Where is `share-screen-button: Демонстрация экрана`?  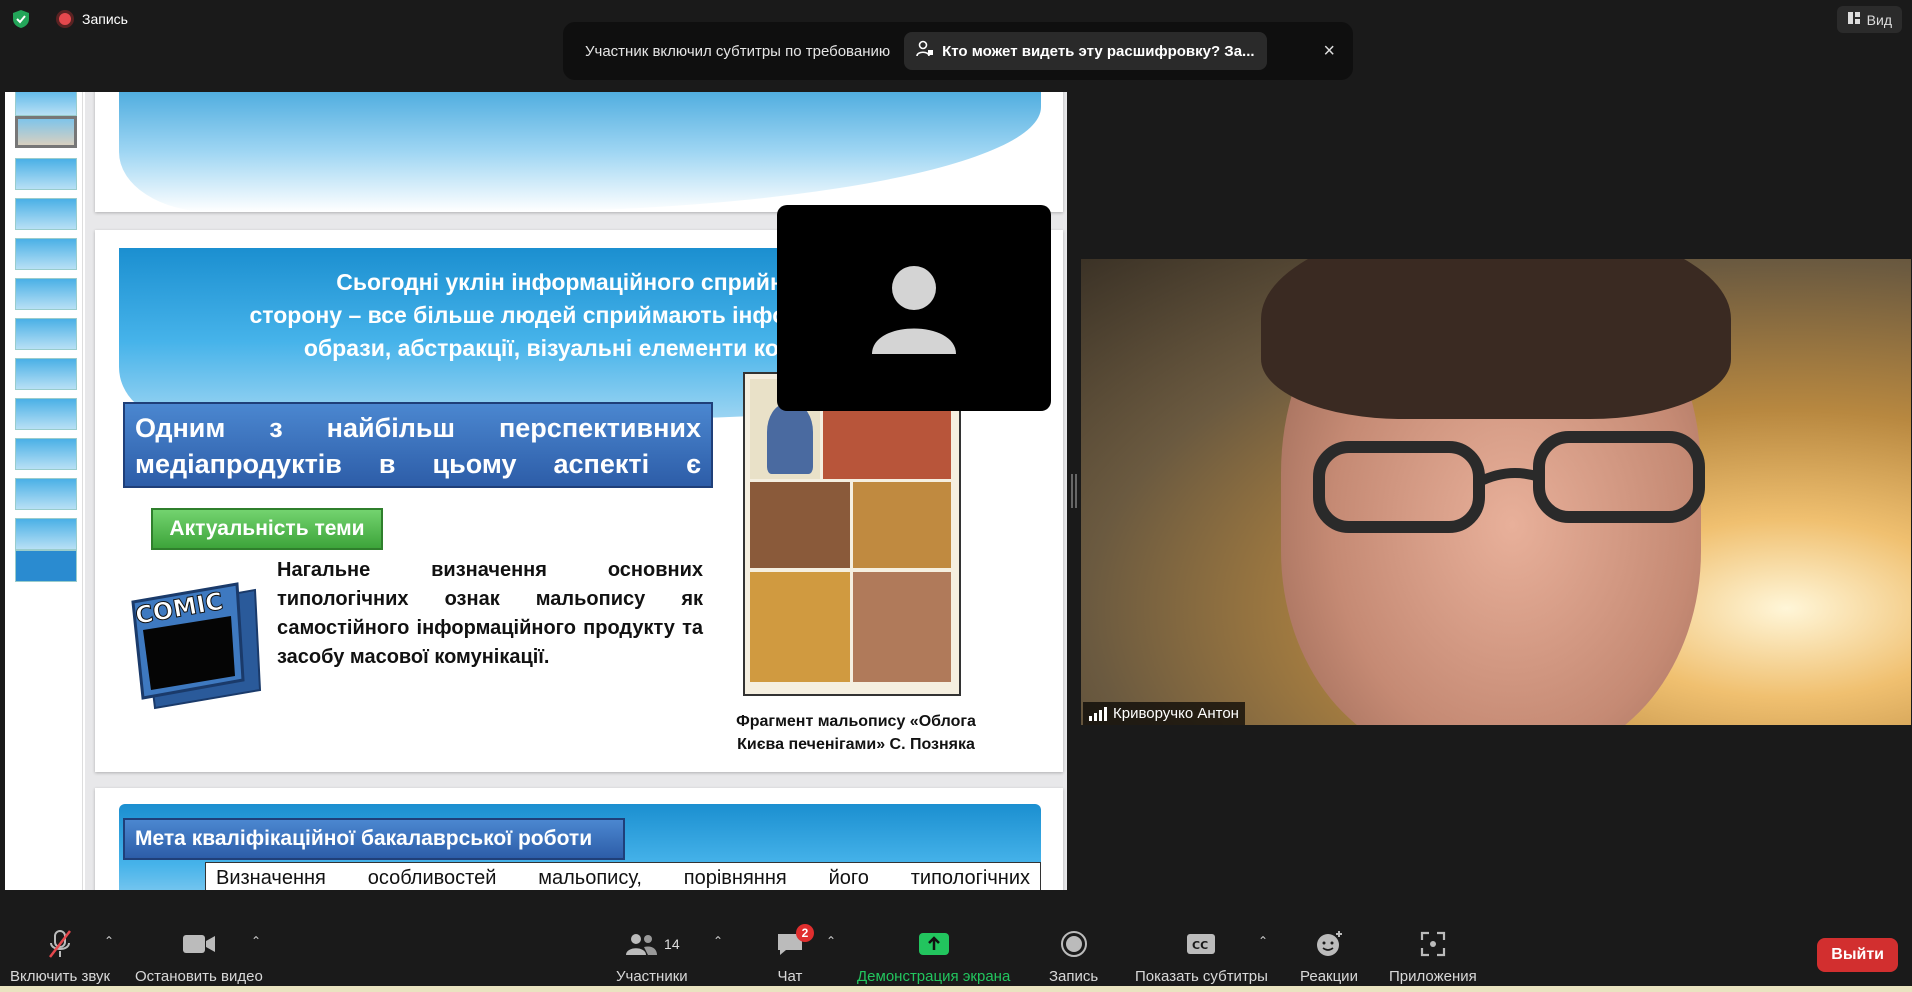 share-screen-button: Демонстрация экрана is located at coordinates (933, 956).